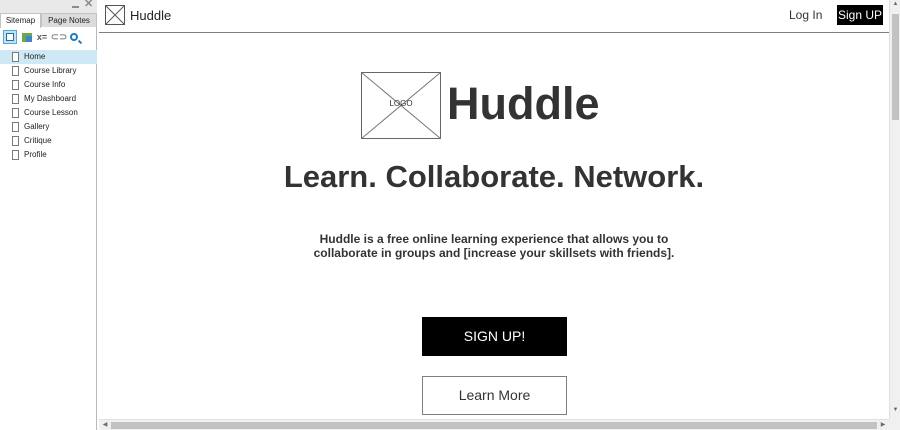 This screenshot has width=900, height=430. What do you see at coordinates (75, 7) in the screenshot?
I see `minimize-icon` at bounding box center [75, 7].